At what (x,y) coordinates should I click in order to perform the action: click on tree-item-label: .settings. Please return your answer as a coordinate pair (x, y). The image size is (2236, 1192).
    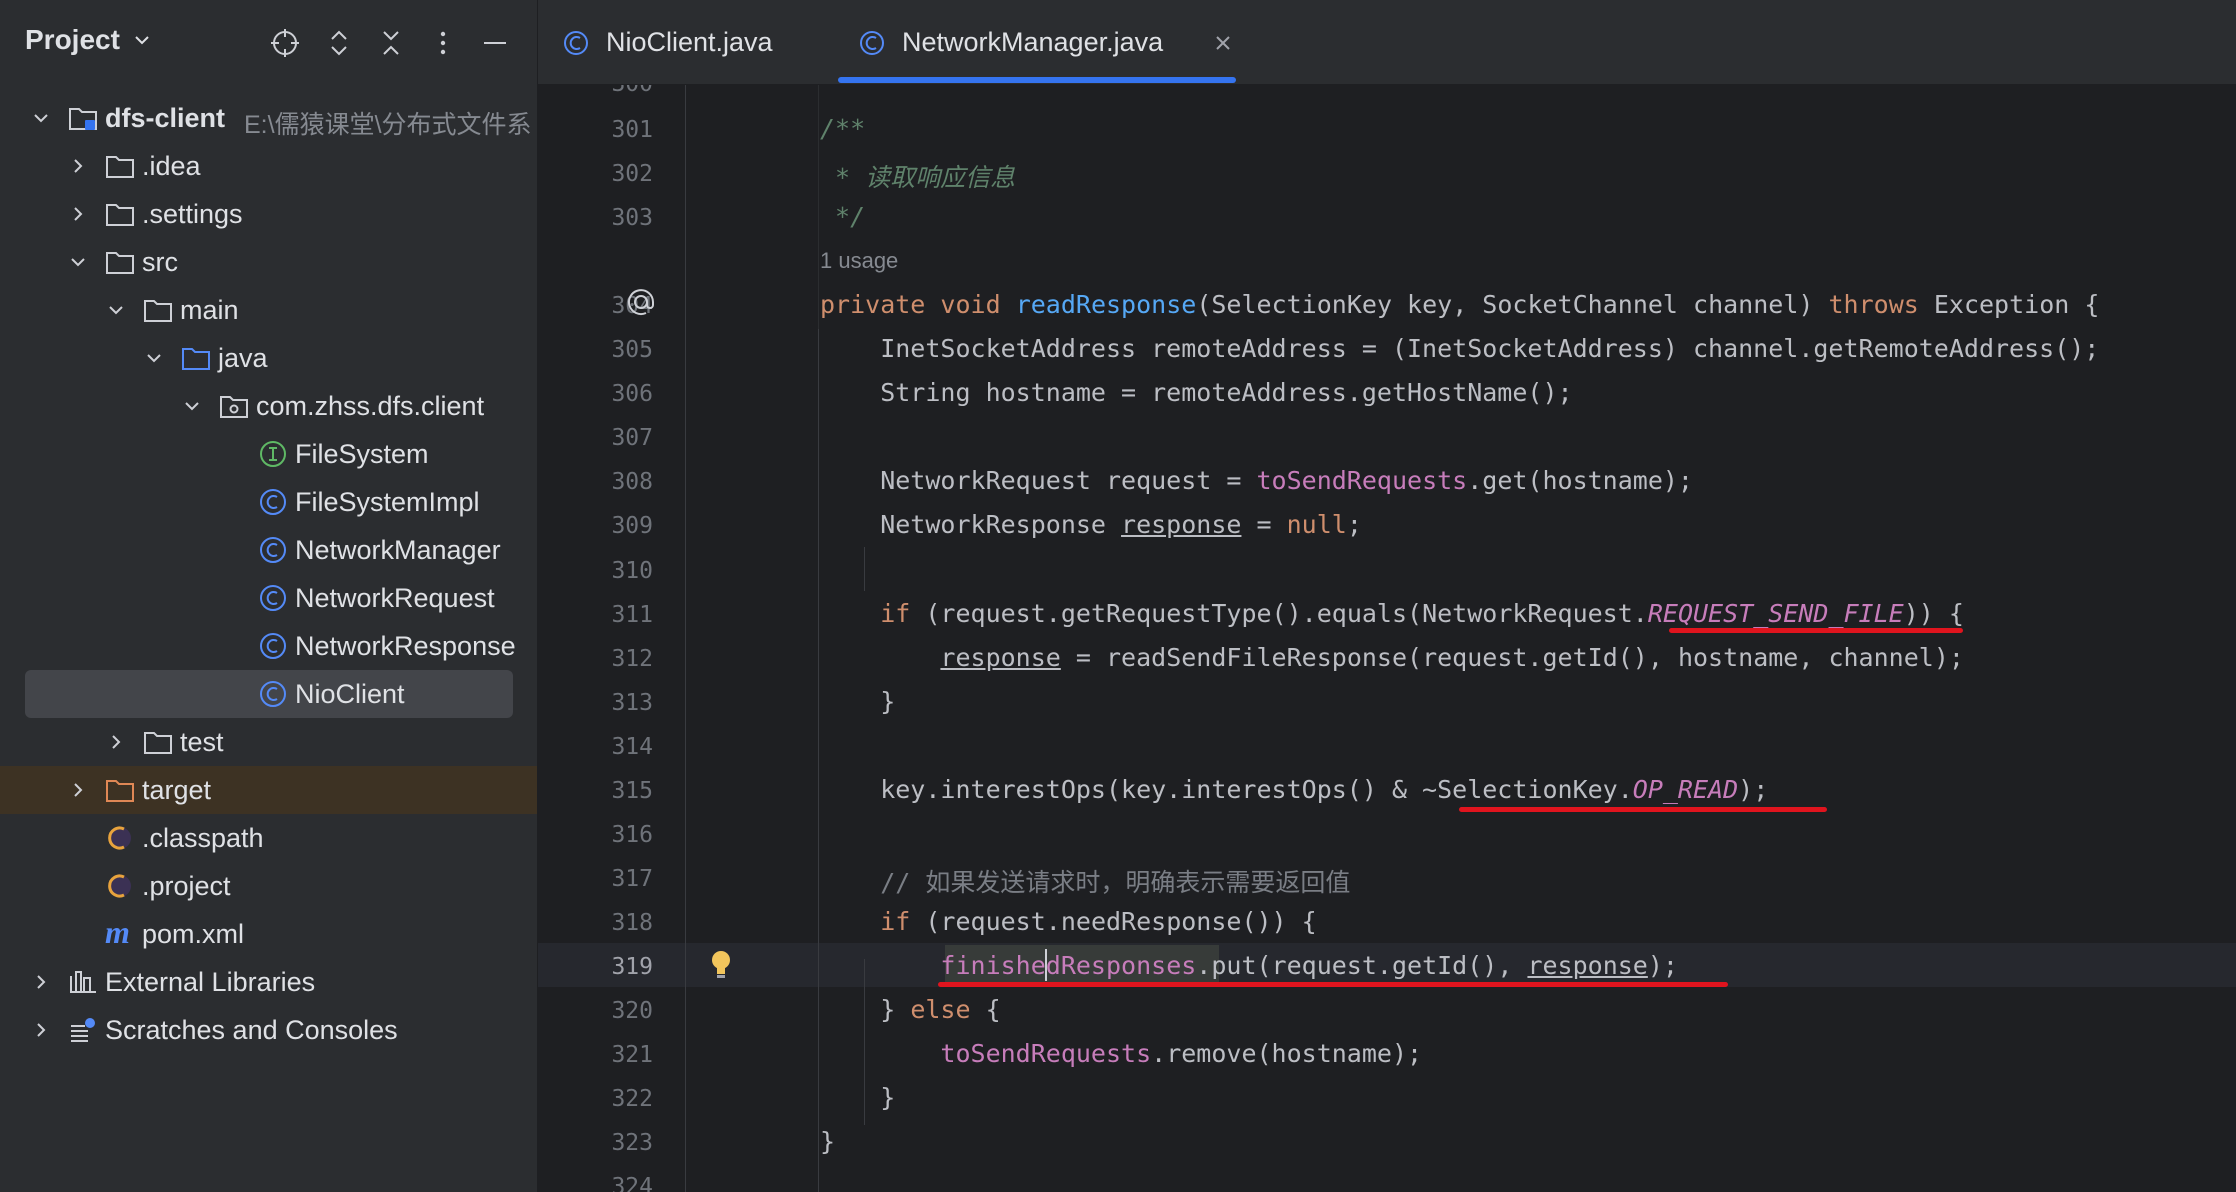
    Looking at the image, I should click on (192, 214).